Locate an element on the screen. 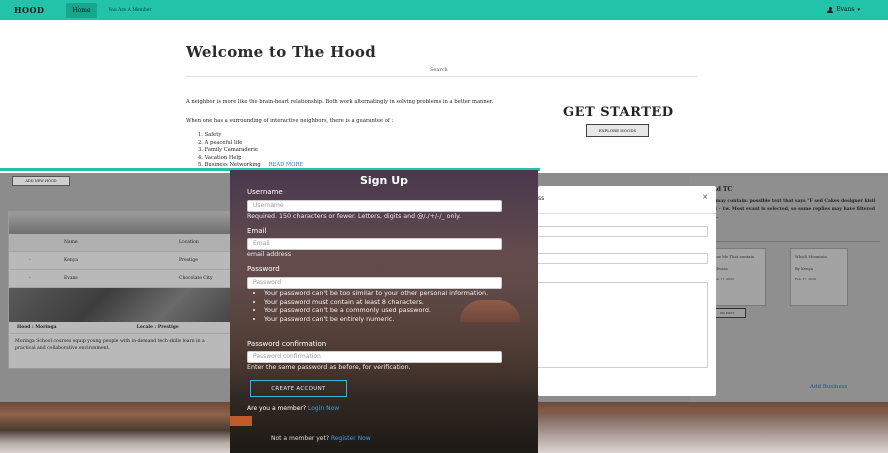 This screenshot has width=888, height=453. business-name-field is located at coordinates (623, 231).